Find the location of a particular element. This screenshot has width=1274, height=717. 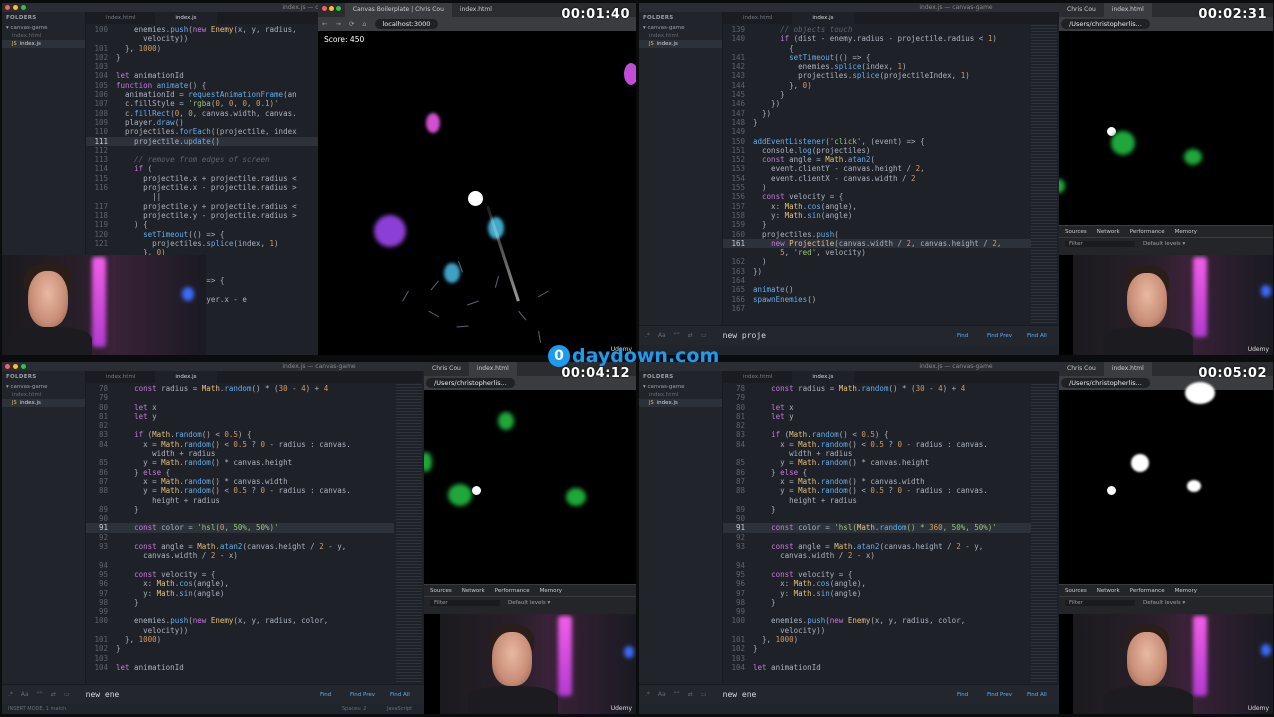

code-line: 151 console.log(projectiles) is located at coordinates (877, 150).